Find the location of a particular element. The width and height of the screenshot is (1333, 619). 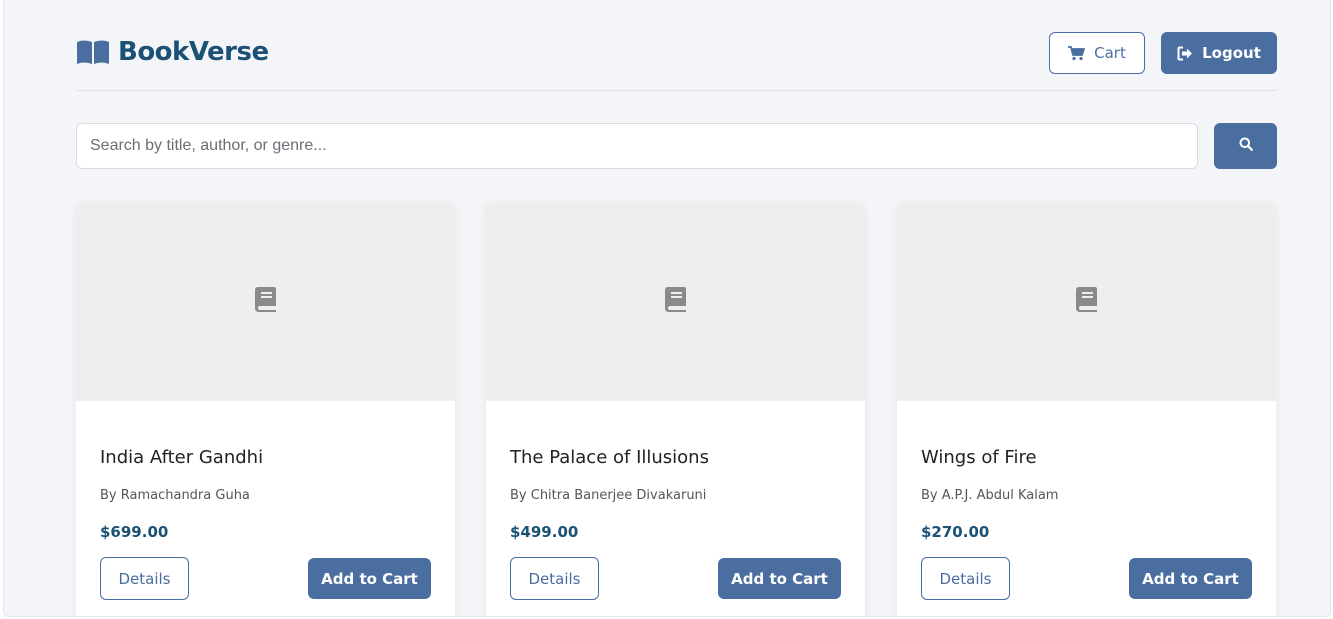

search-icon is located at coordinates (1246, 146).